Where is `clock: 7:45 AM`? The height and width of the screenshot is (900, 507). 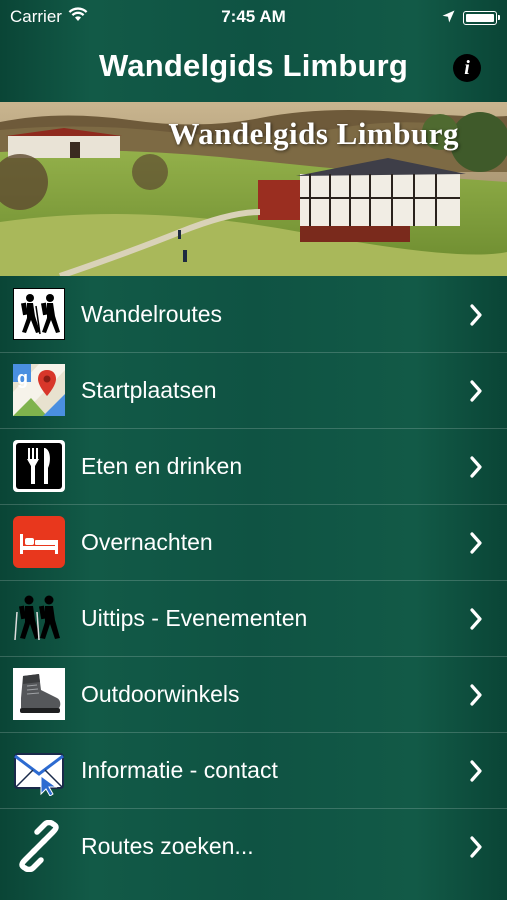
clock: 7:45 AM is located at coordinates (253, 16).